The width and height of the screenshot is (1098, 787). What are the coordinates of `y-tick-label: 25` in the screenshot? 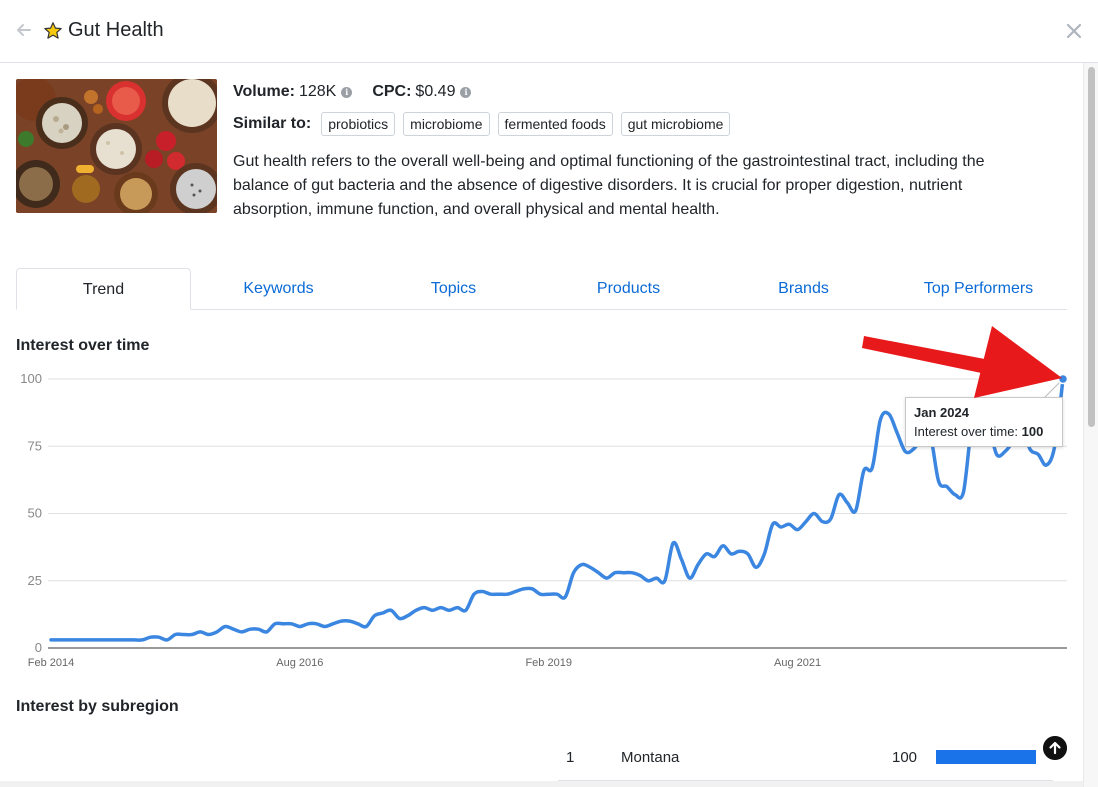 It's located at (35, 580).